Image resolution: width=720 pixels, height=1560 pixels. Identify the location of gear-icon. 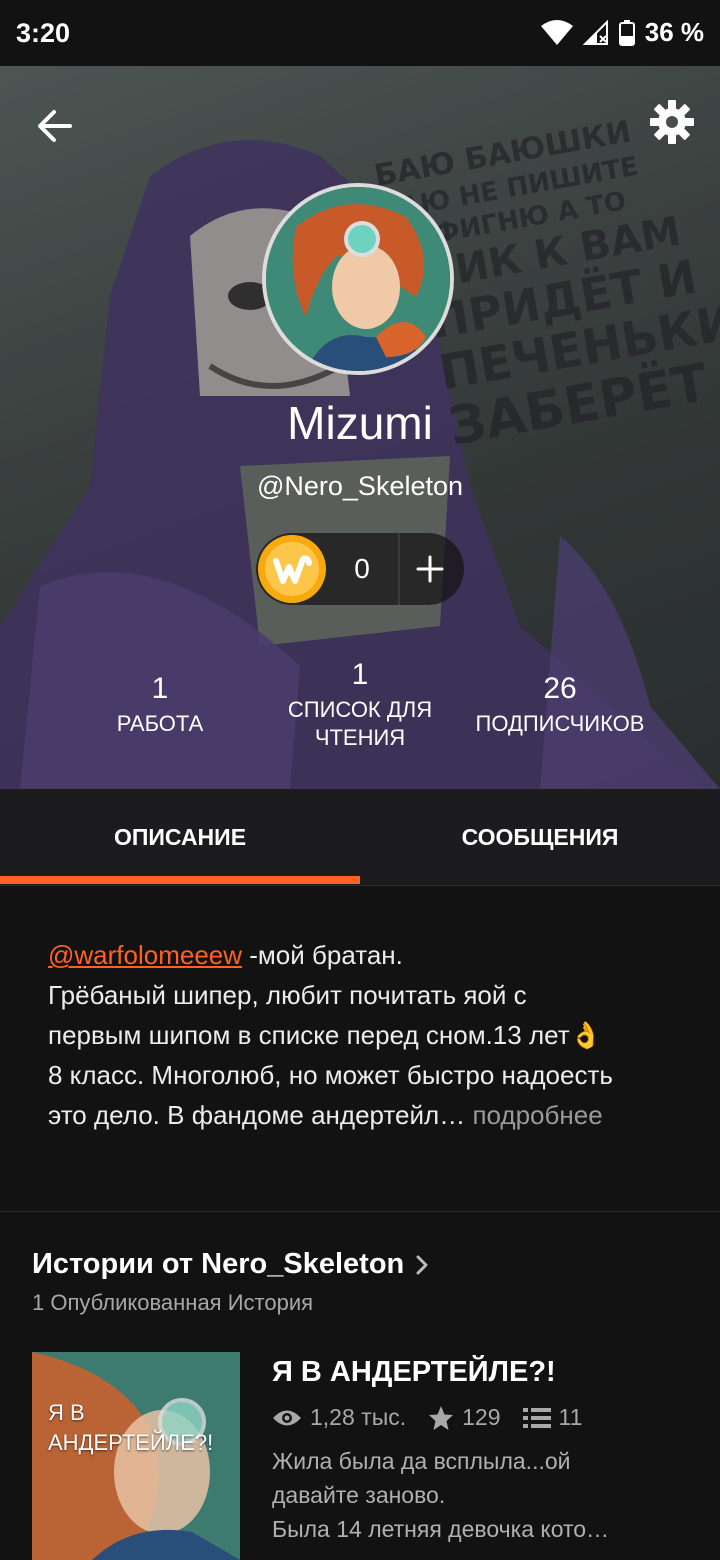
(672, 122).